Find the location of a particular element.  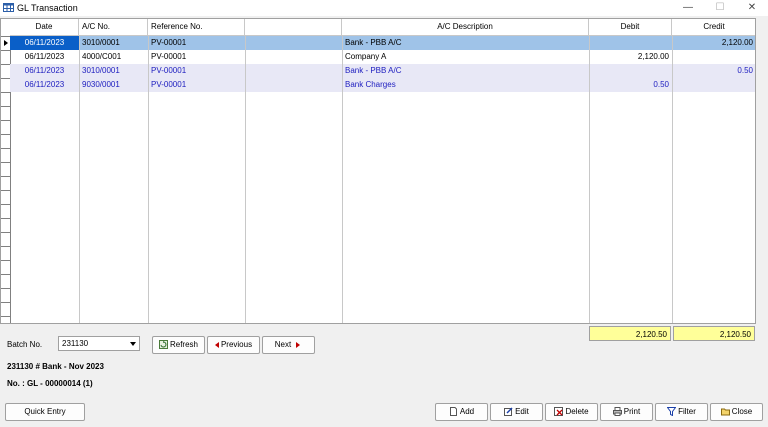

add-label: Add is located at coordinates (467, 411).